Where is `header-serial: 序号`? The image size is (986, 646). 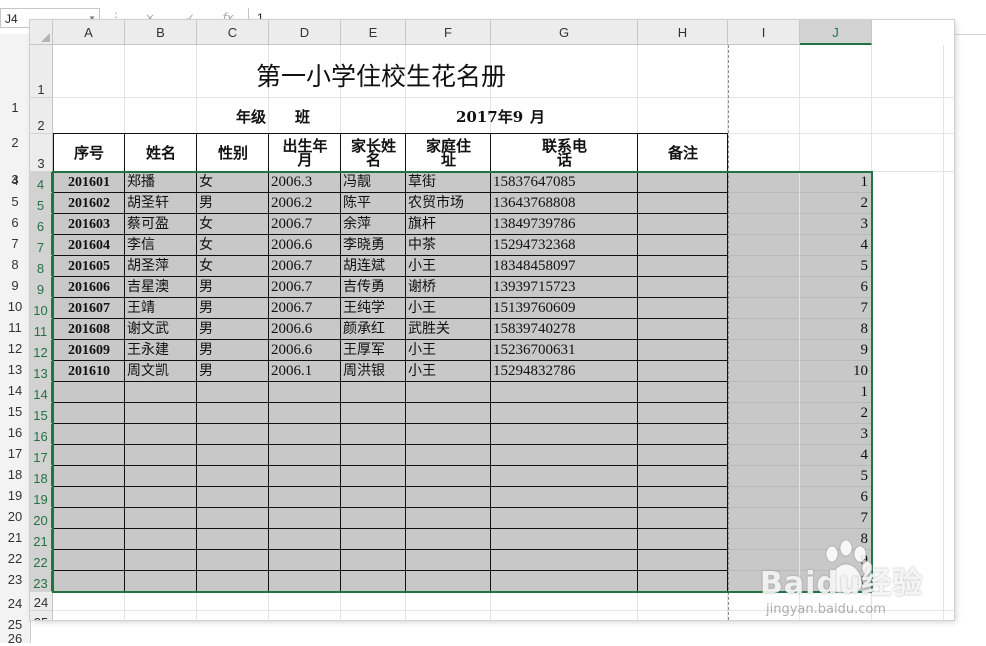 header-serial: 序号 is located at coordinates (88, 153).